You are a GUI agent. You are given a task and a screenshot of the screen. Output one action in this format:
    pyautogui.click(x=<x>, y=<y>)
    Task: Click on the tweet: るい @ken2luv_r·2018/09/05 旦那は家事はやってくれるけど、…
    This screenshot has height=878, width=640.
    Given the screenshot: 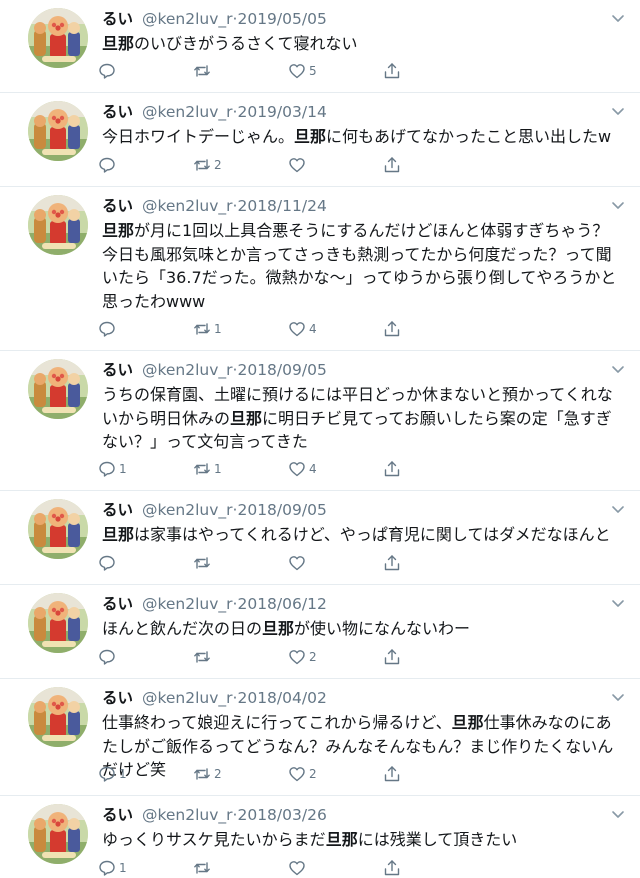 What is the action you would take?
    pyautogui.click(x=320, y=538)
    